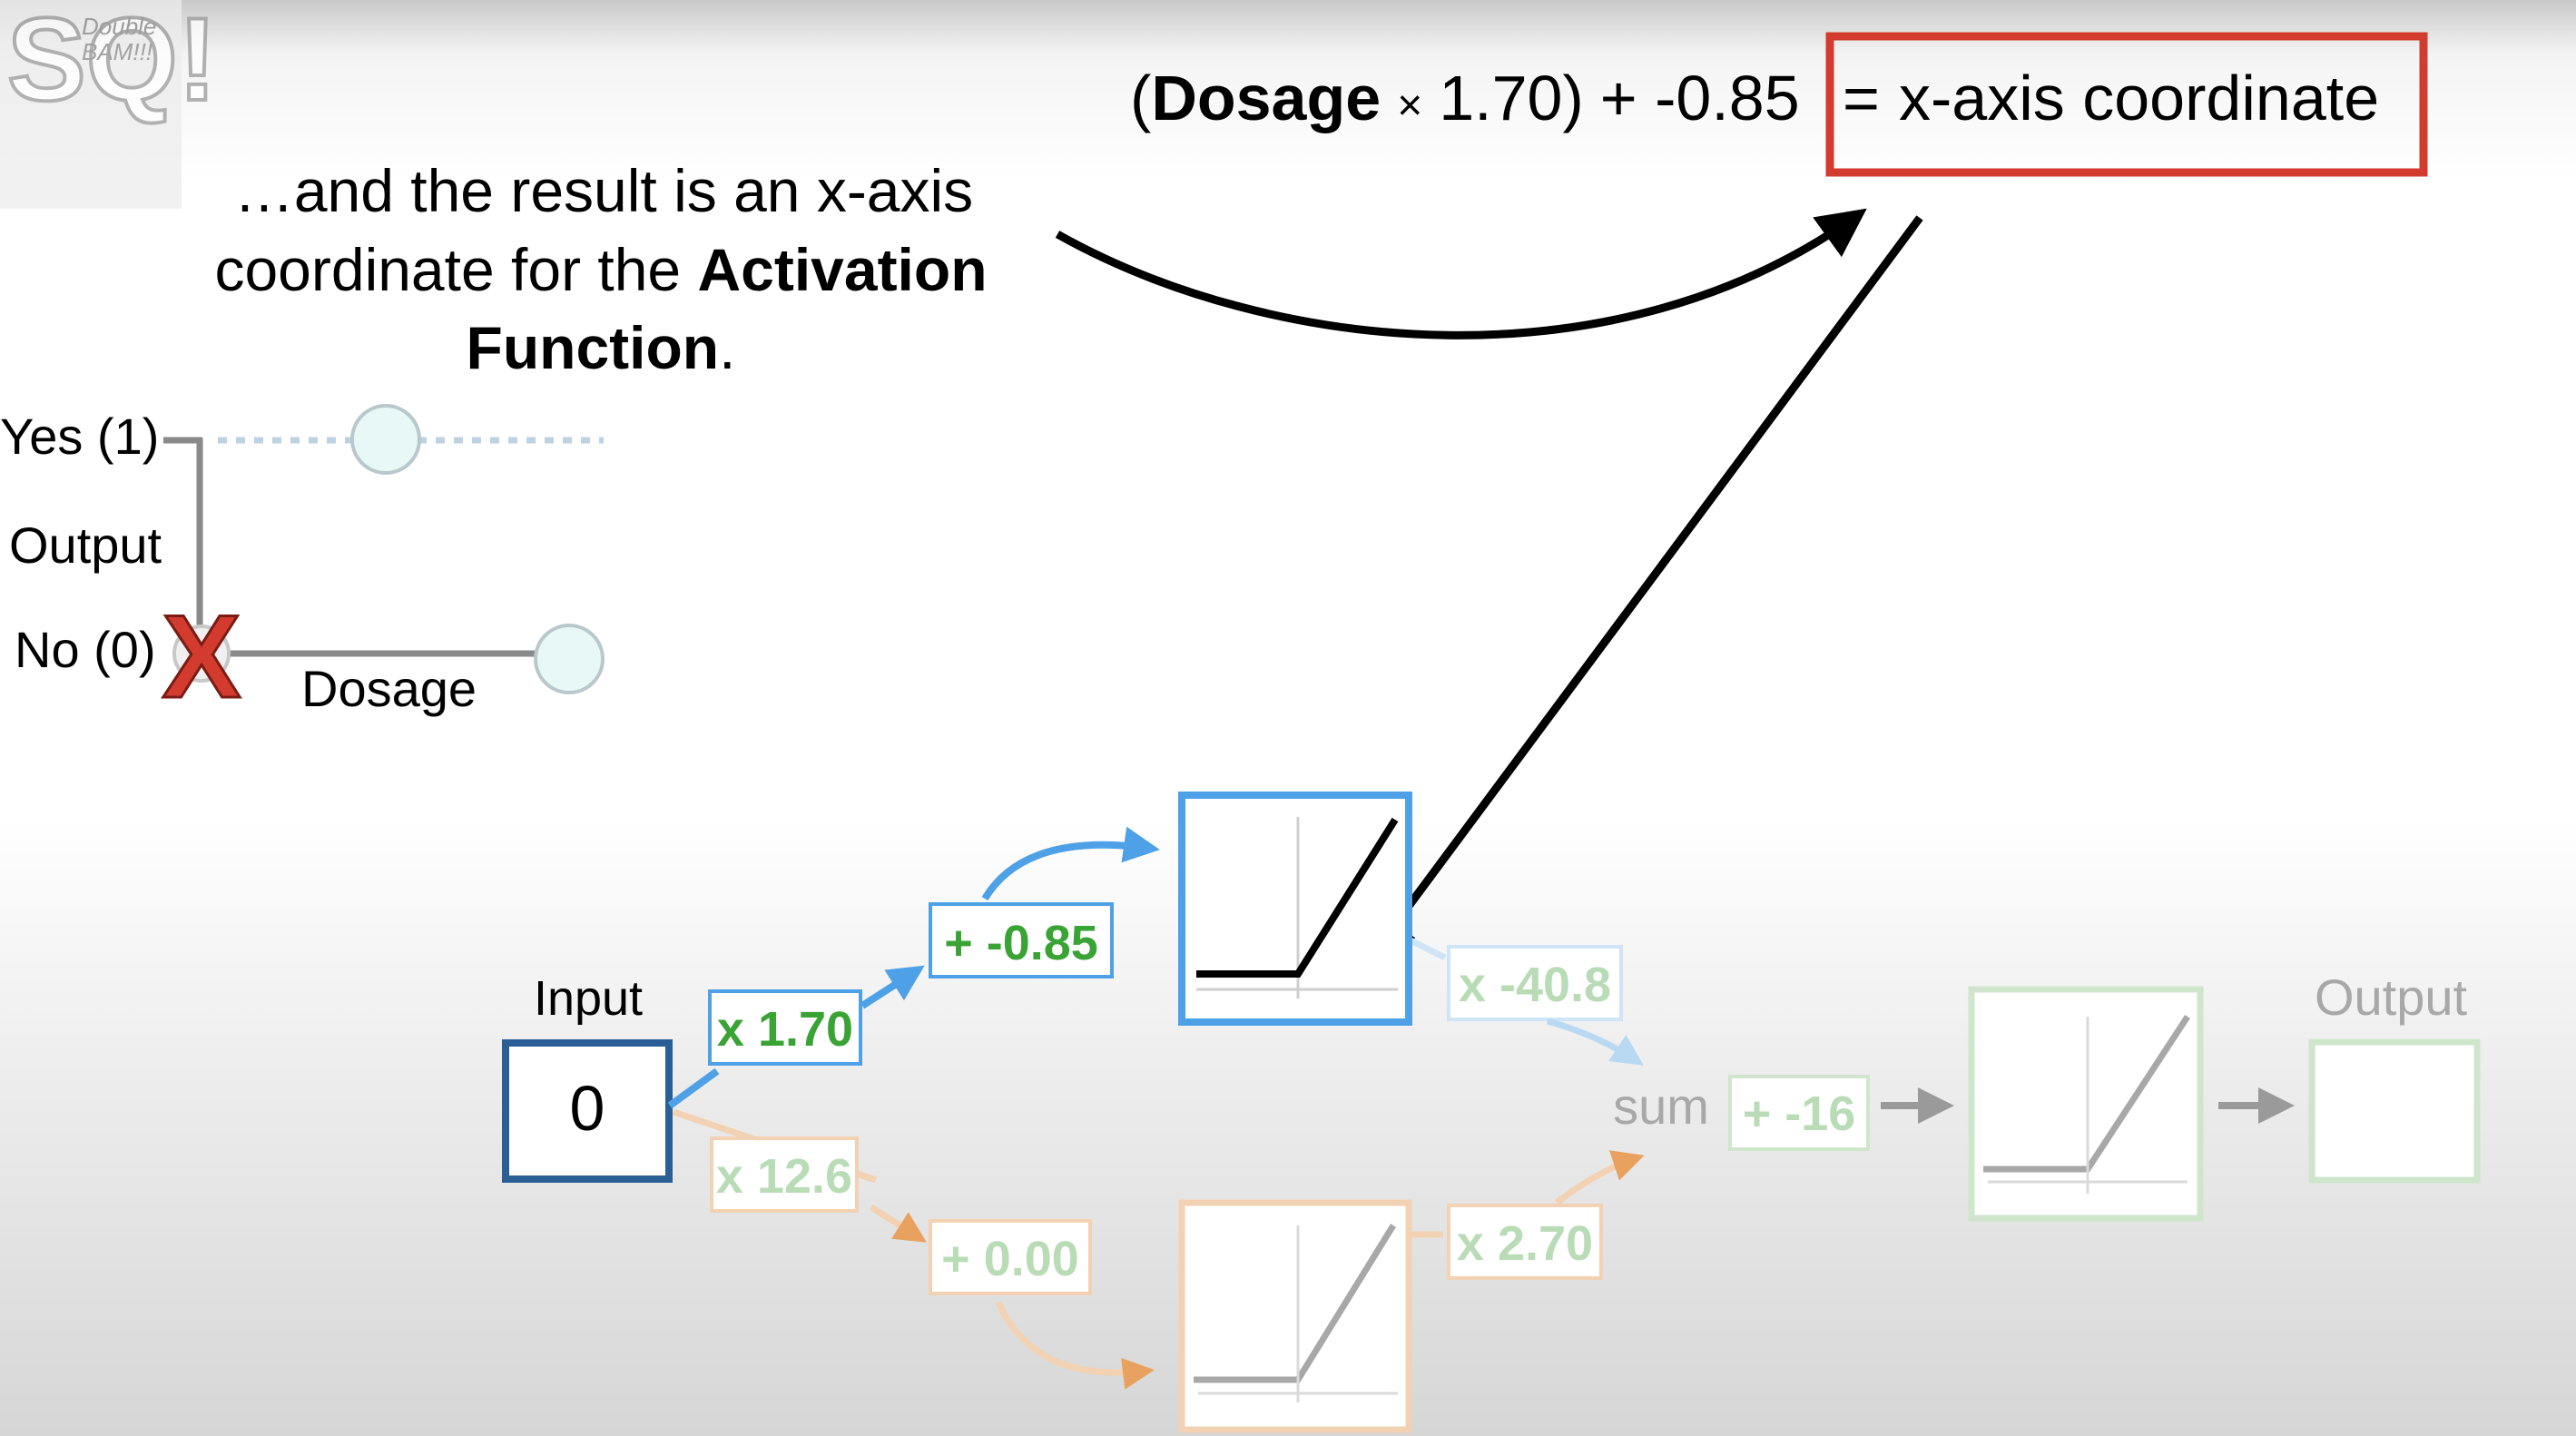 The width and height of the screenshot is (2576, 1436). What do you see at coordinates (1010, 1259) in the screenshot?
I see `bottom-bias: + 0.00` at bounding box center [1010, 1259].